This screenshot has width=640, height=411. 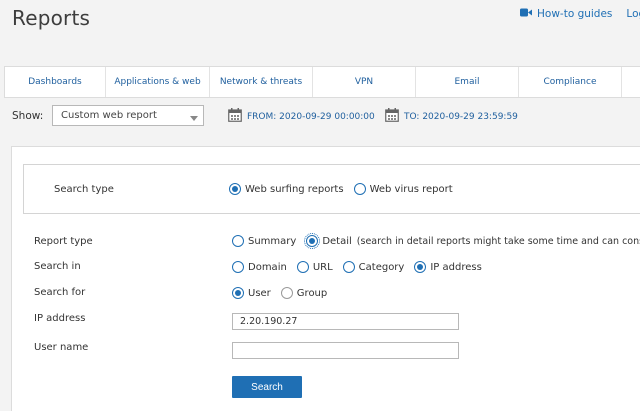 What do you see at coordinates (373, 267) in the screenshot?
I see `radio-category: Category` at bounding box center [373, 267].